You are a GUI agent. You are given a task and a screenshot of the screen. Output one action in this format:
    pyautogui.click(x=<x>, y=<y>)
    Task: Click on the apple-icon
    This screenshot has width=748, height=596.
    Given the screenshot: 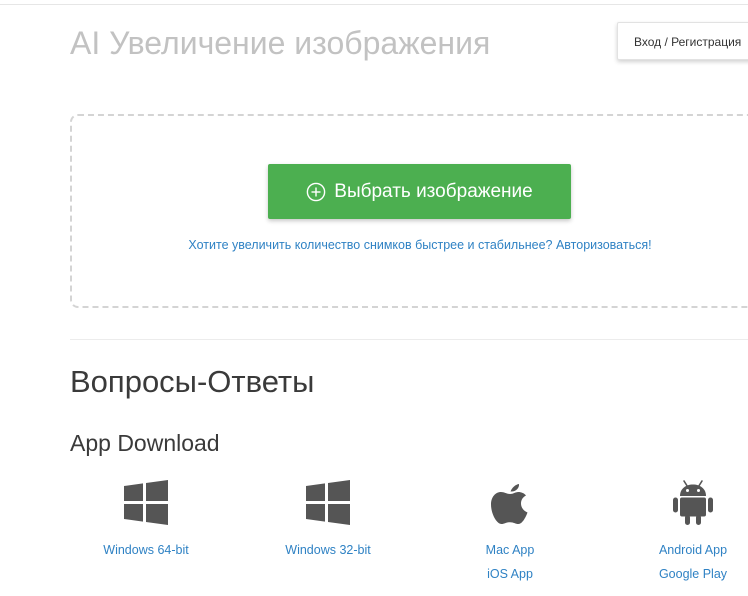 What is the action you would take?
    pyautogui.click(x=509, y=504)
    